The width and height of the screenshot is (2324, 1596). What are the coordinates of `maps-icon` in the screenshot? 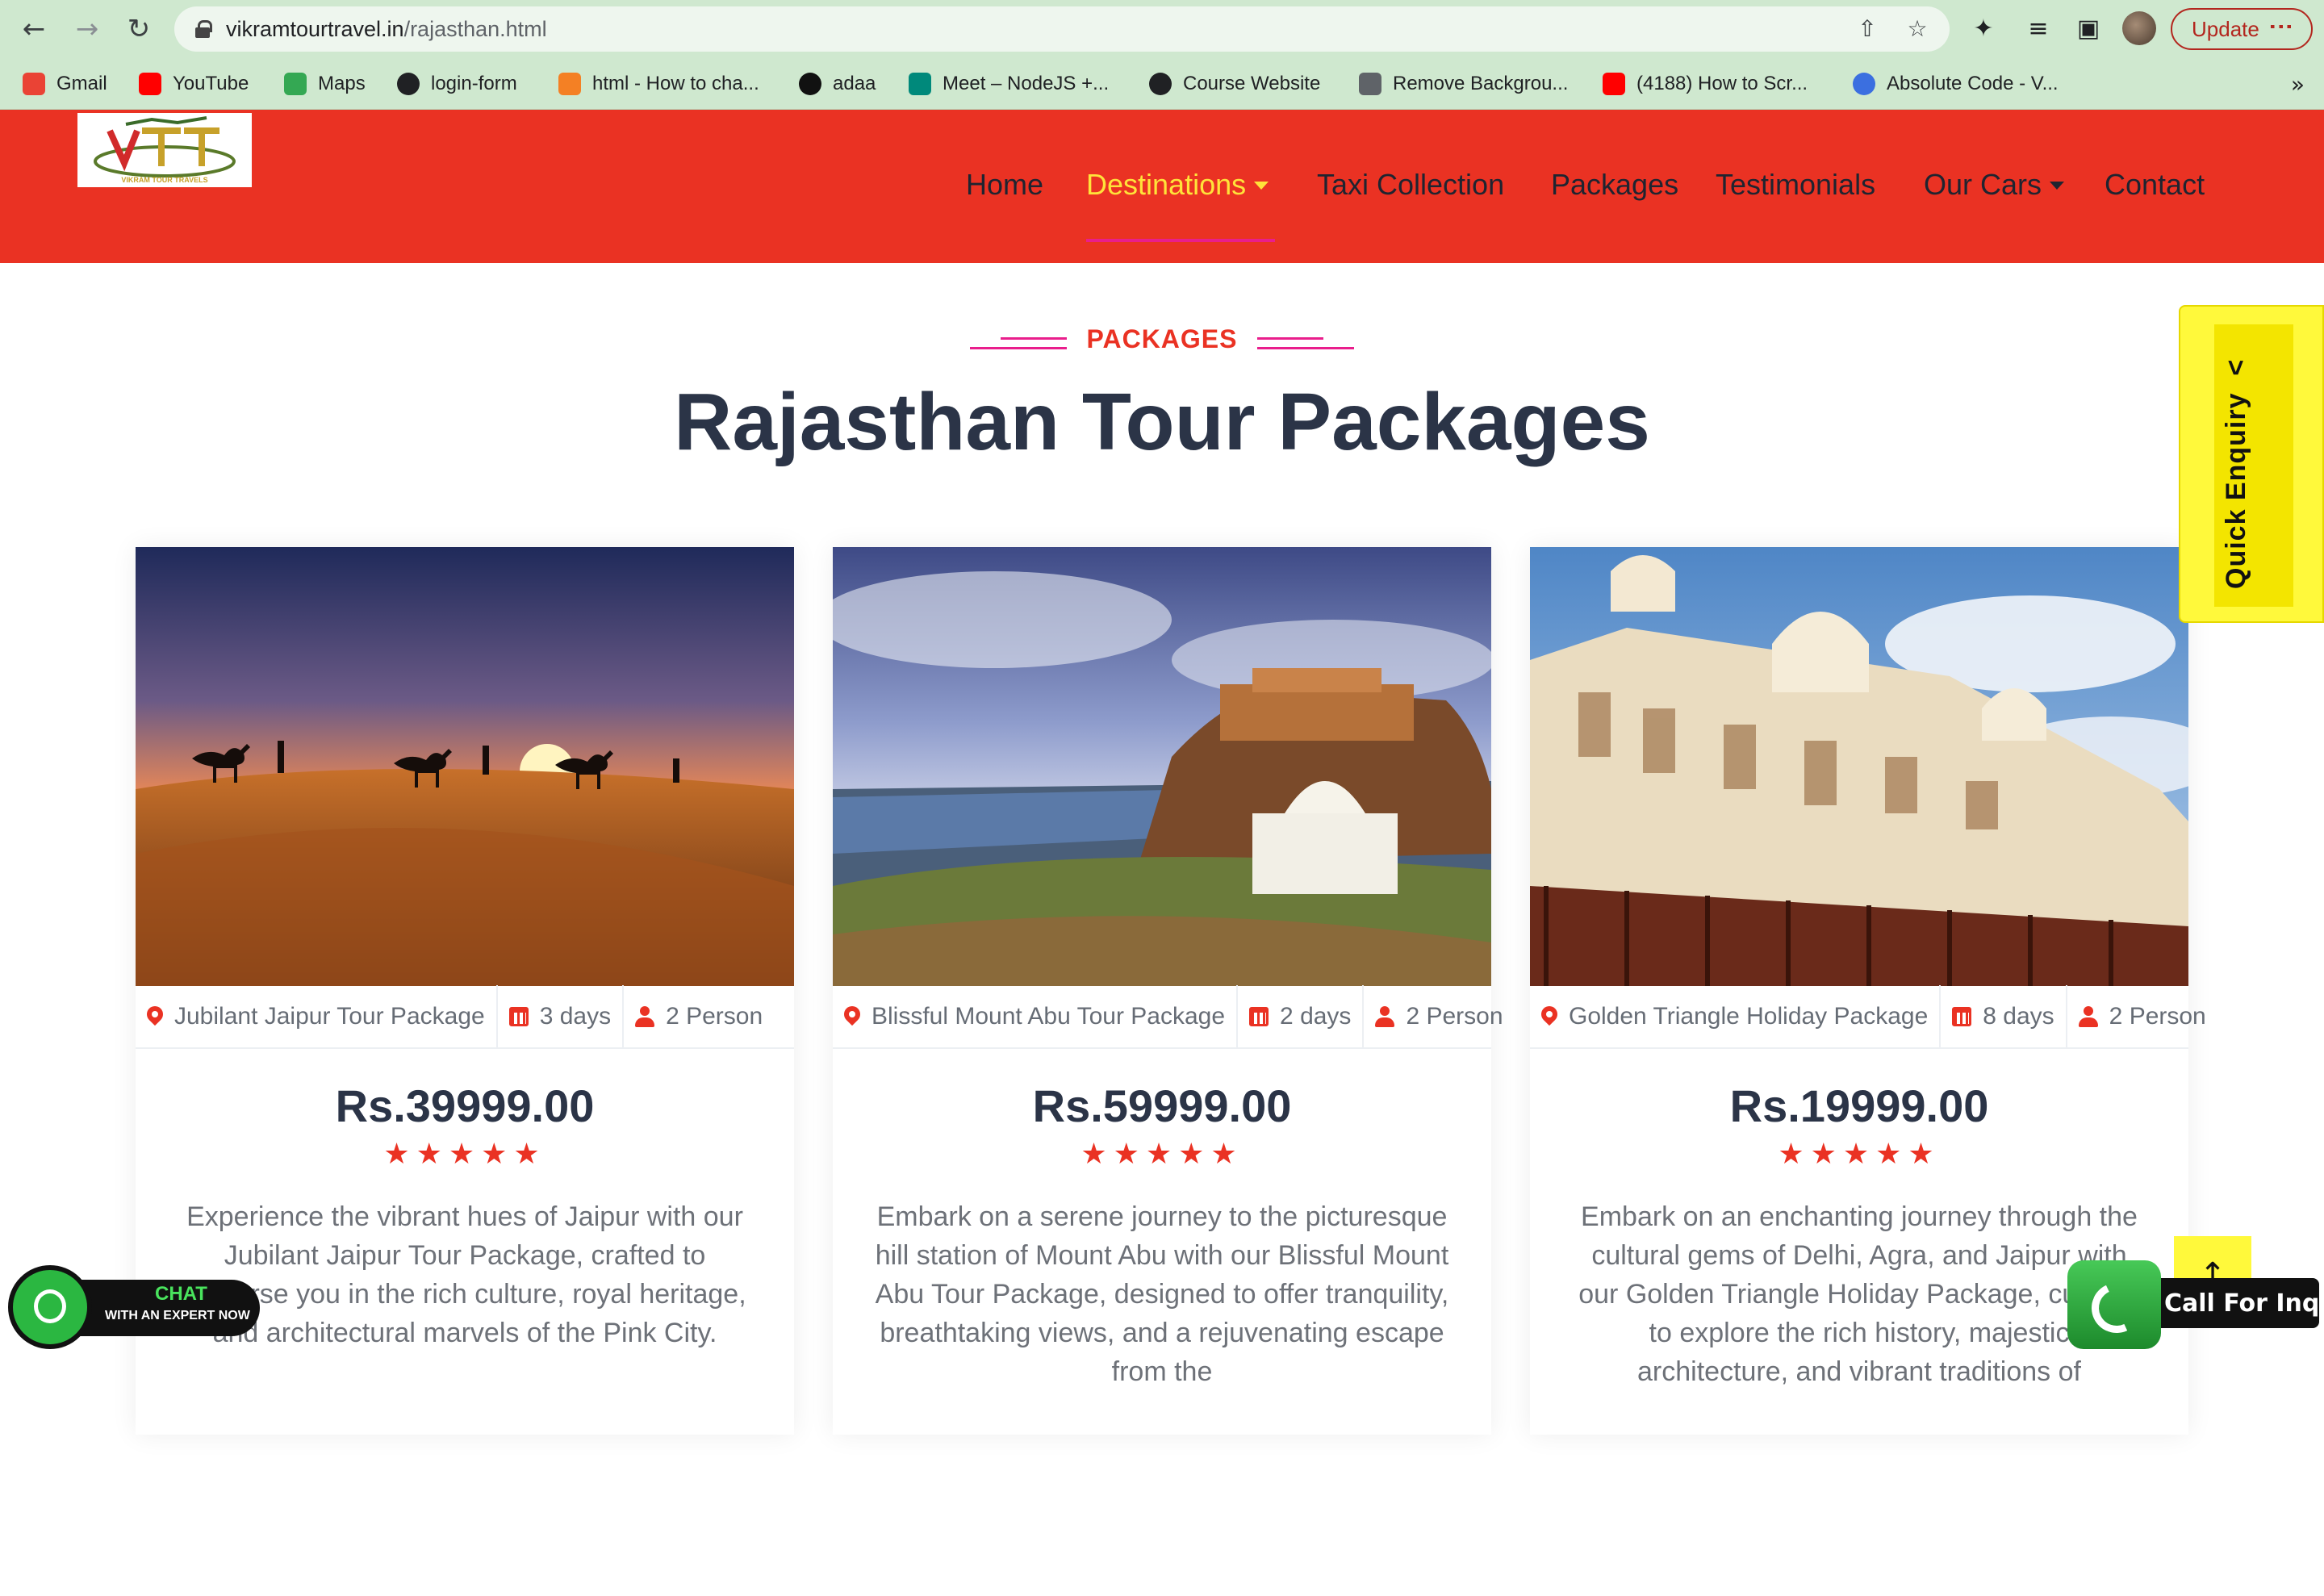 It's located at (295, 84).